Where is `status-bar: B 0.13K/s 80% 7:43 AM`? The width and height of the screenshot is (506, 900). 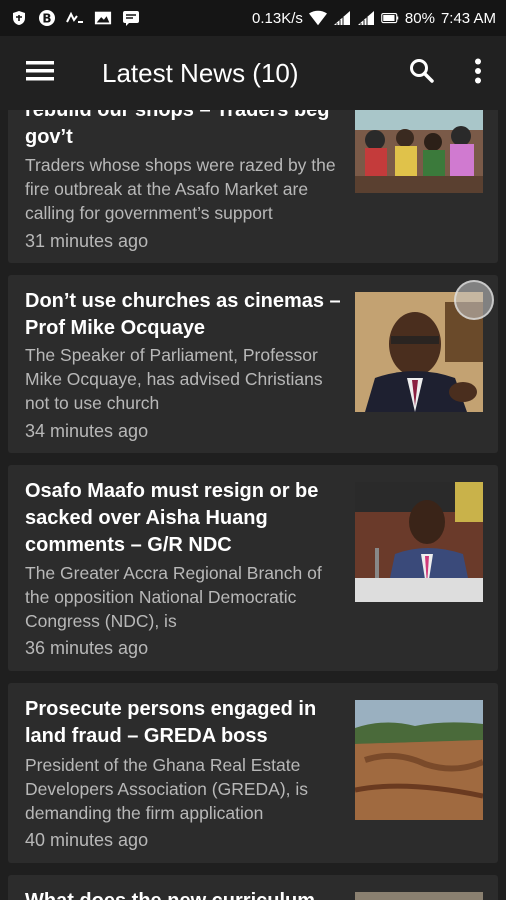 status-bar: B 0.13K/s 80% 7:43 AM is located at coordinates (253, 18).